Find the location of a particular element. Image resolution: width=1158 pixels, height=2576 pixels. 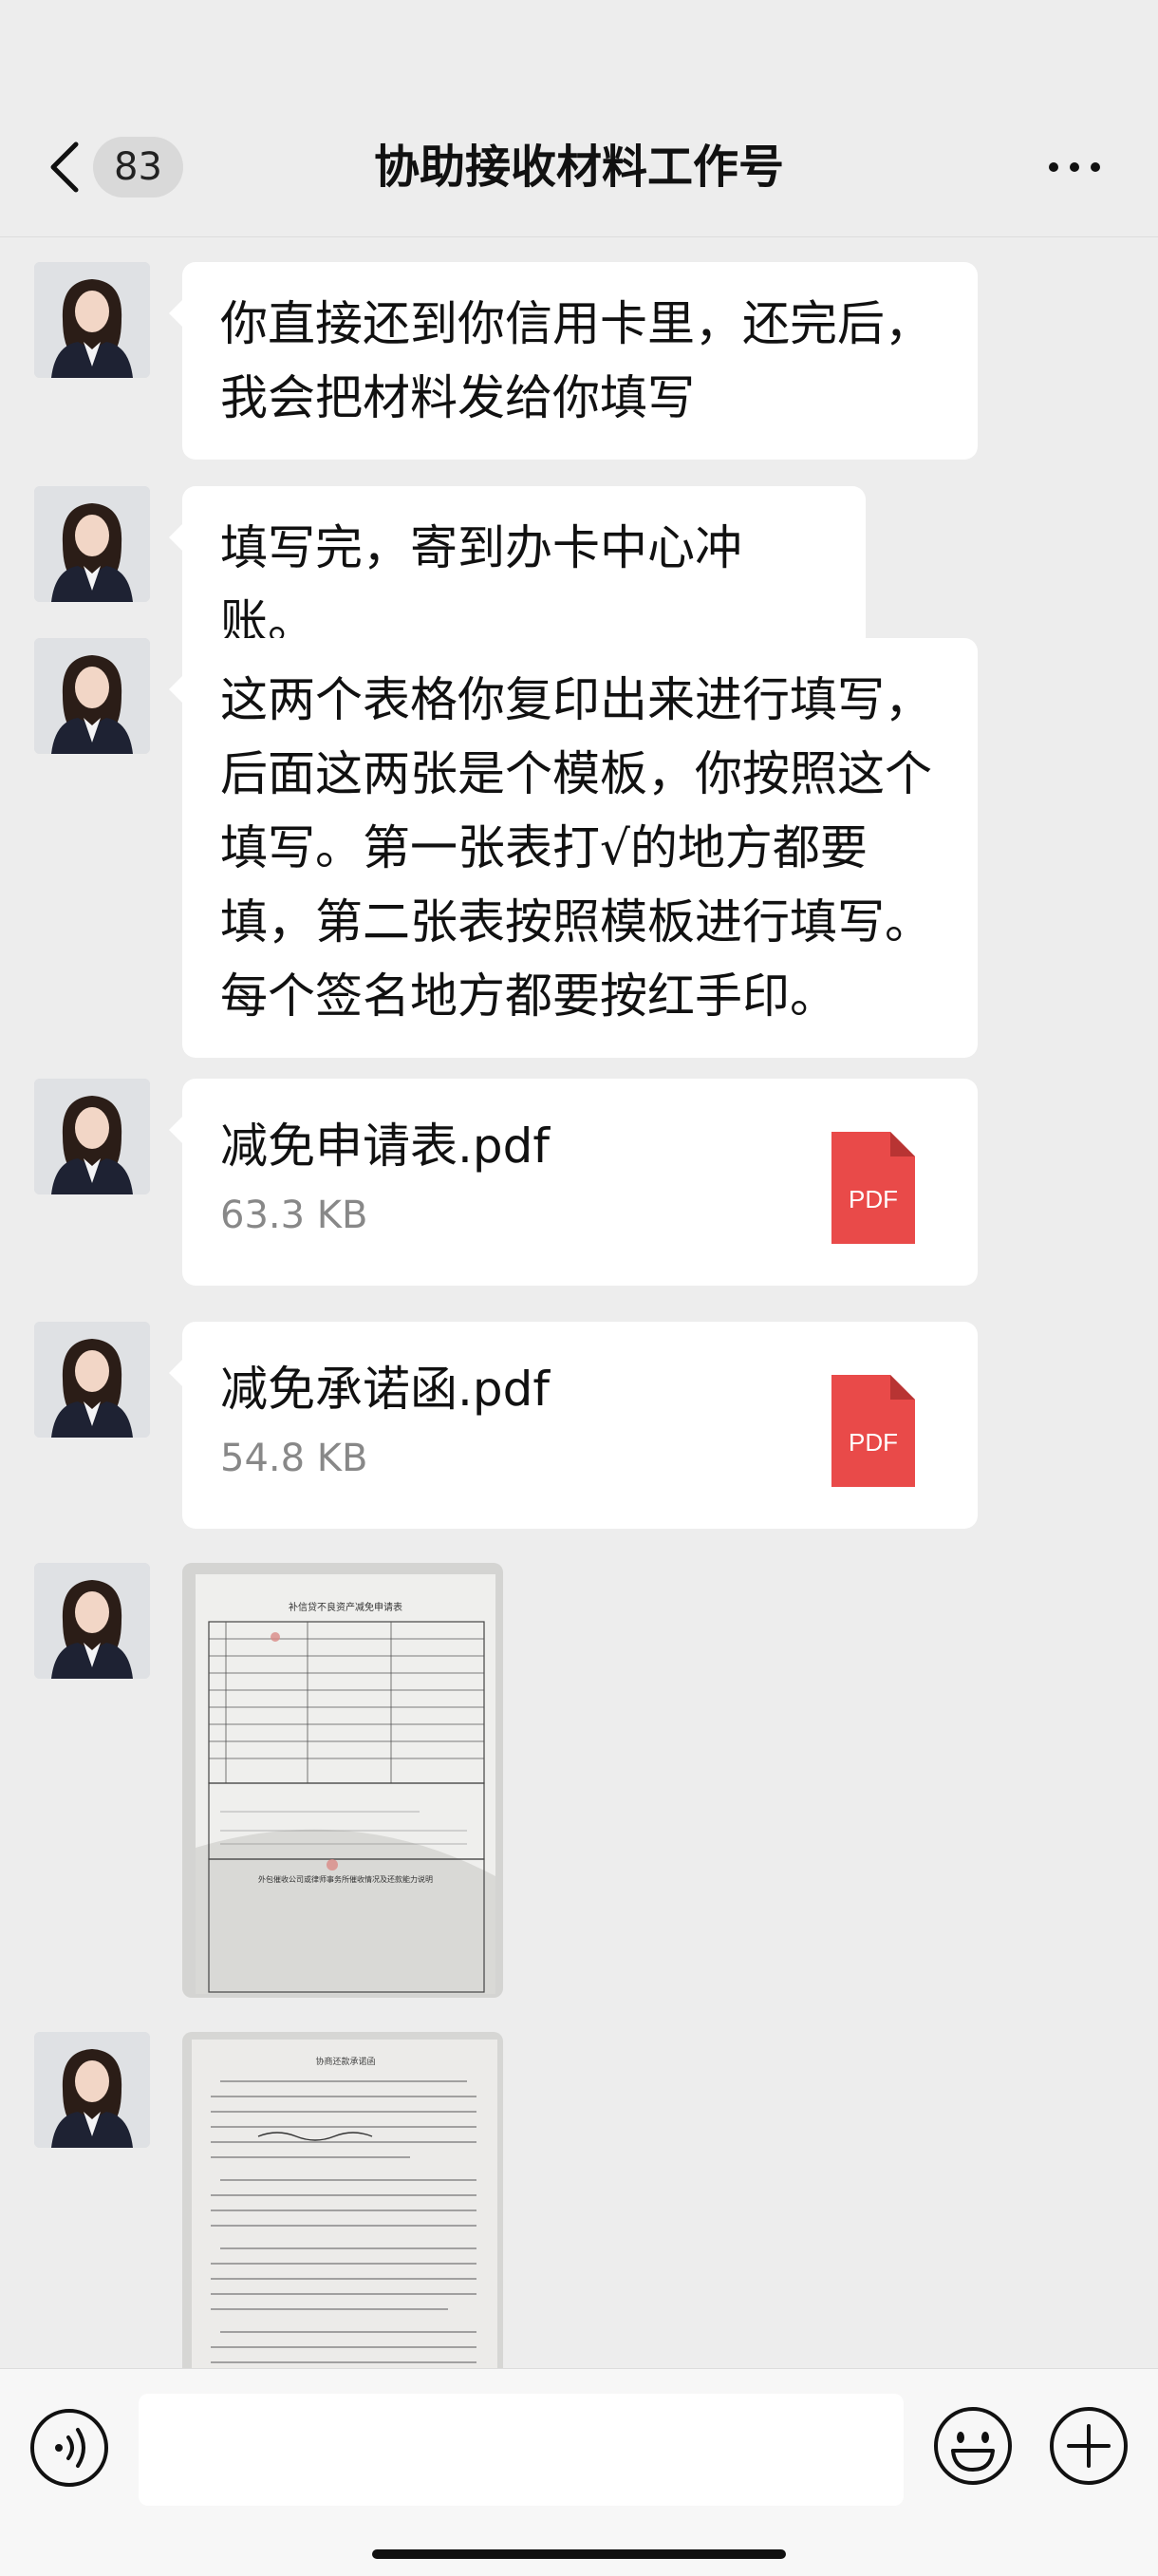

file-message-bubble: 减免承诺函.pdf 54.8 KB PDF is located at coordinates (573, 1425).